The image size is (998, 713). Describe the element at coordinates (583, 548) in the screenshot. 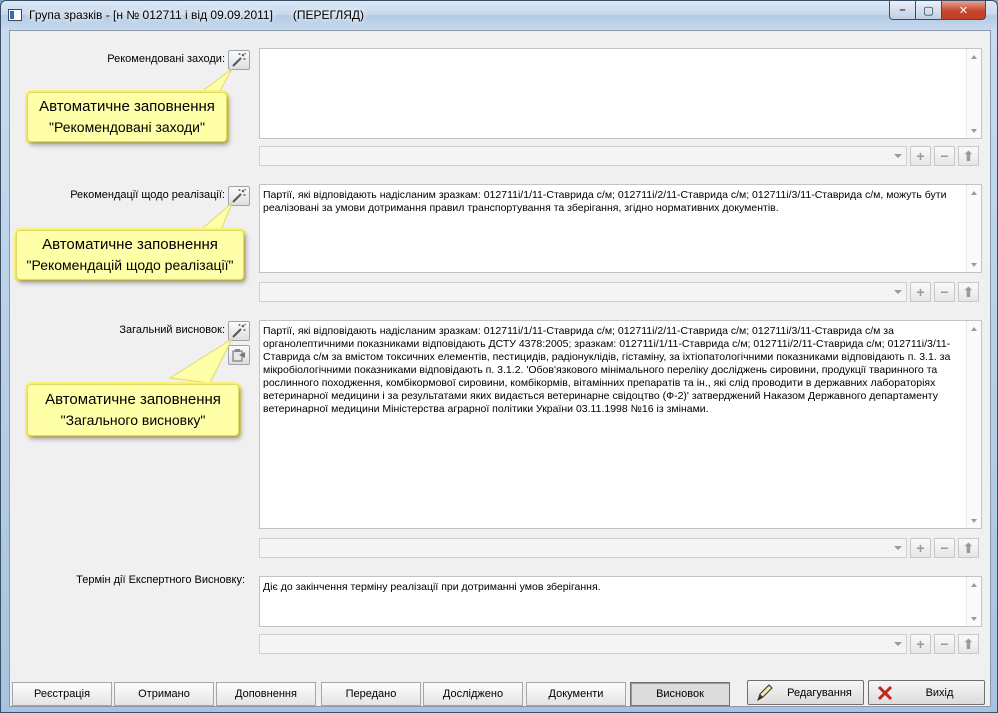

I see `general-conclusion-combo` at that location.